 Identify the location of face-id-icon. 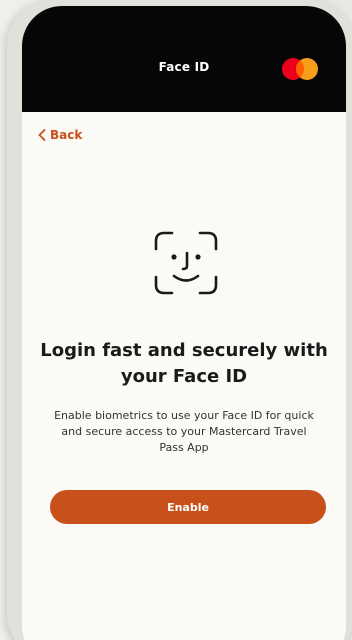
(186, 263).